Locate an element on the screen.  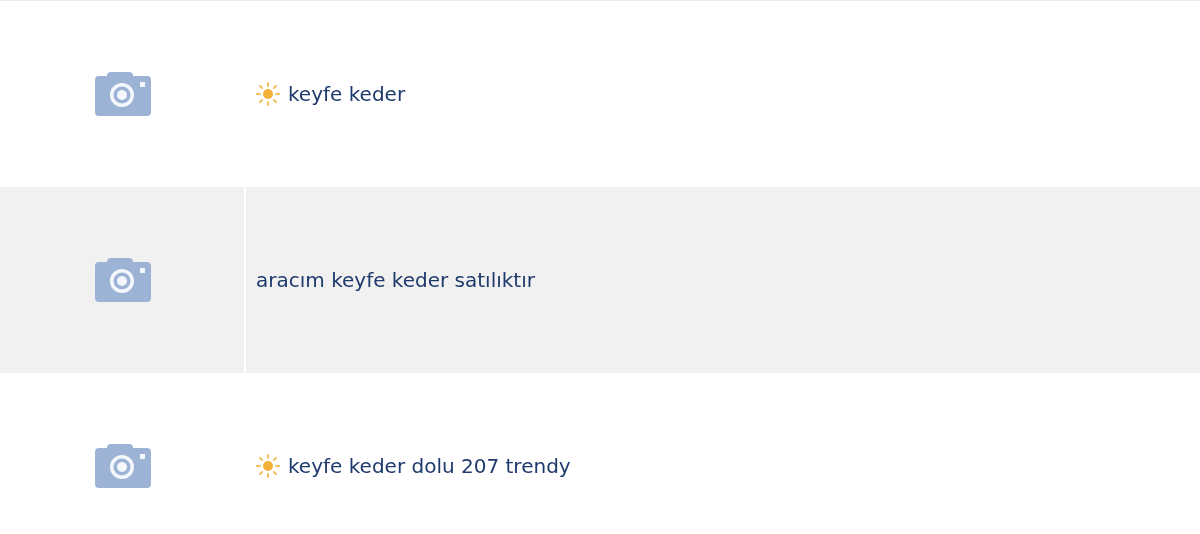
listing-title-link: keyfe keder dolu 207 trendy is located at coordinates (429, 466).